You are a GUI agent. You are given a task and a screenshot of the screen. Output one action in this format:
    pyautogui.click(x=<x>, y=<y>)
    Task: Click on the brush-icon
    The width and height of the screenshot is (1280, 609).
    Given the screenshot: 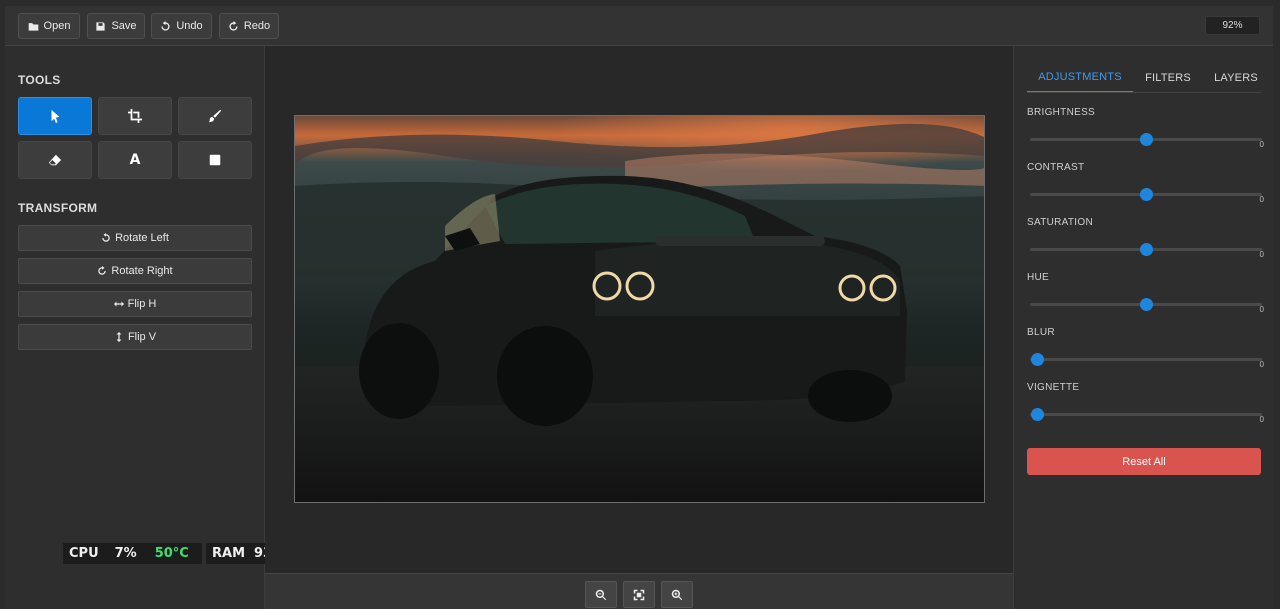 What is the action you would take?
    pyautogui.click(x=215, y=116)
    